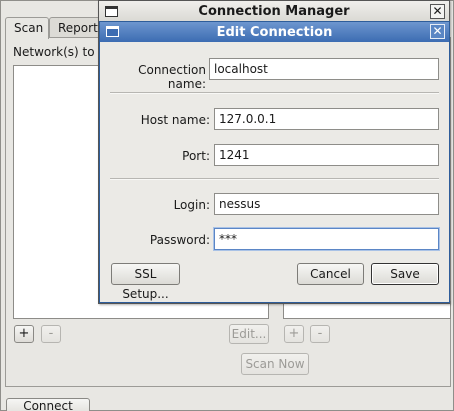  I want to click on connection-manager-titlebar: Connection Manager ✕, so click(274, 12).